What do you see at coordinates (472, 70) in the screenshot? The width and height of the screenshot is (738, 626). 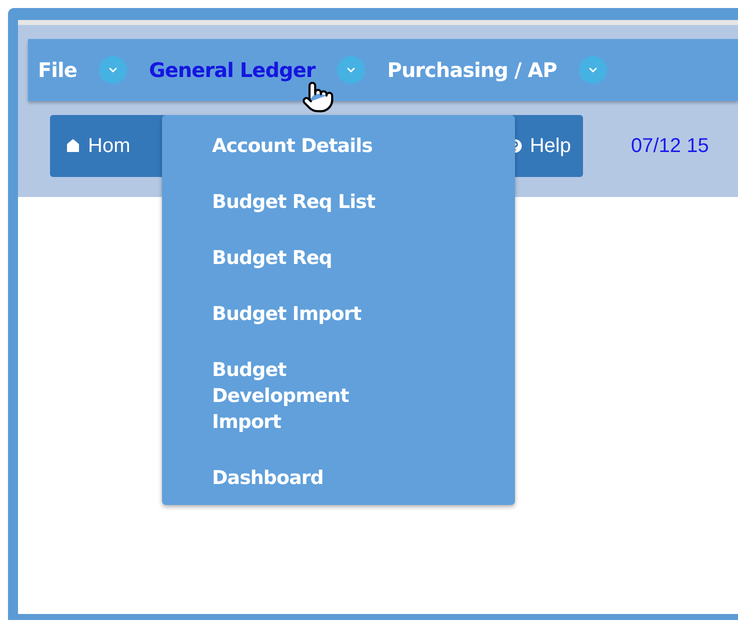 I see `menu-item: Purchasing / AP` at bounding box center [472, 70].